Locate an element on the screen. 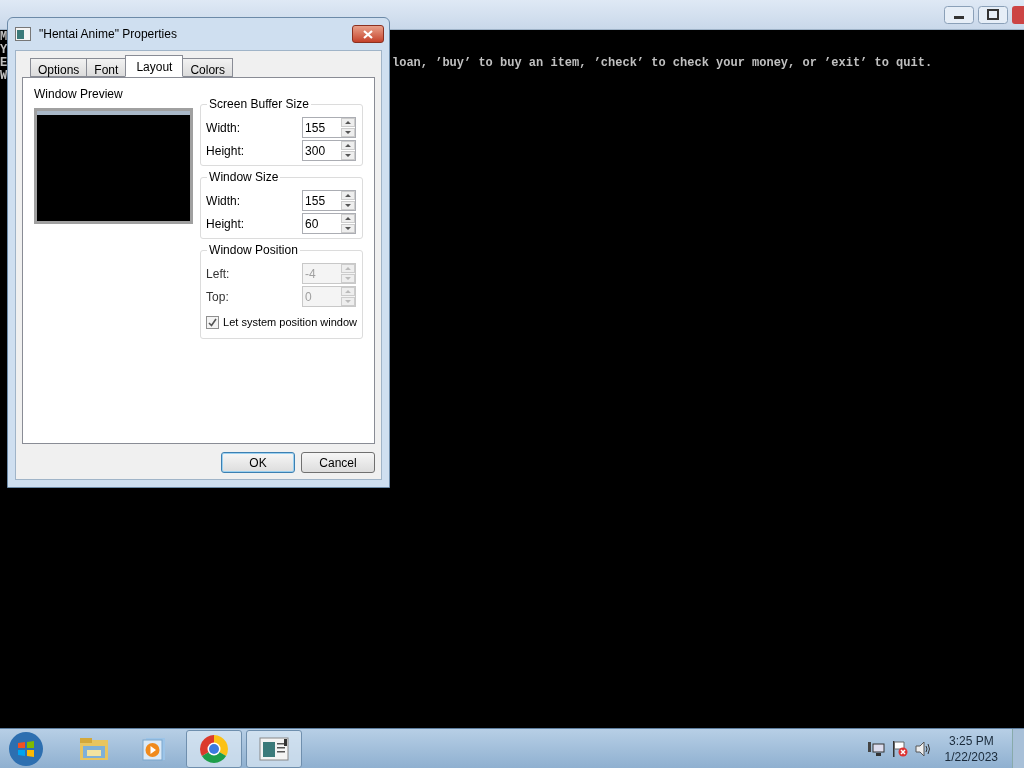  flag-icon is located at coordinates (899, 748).